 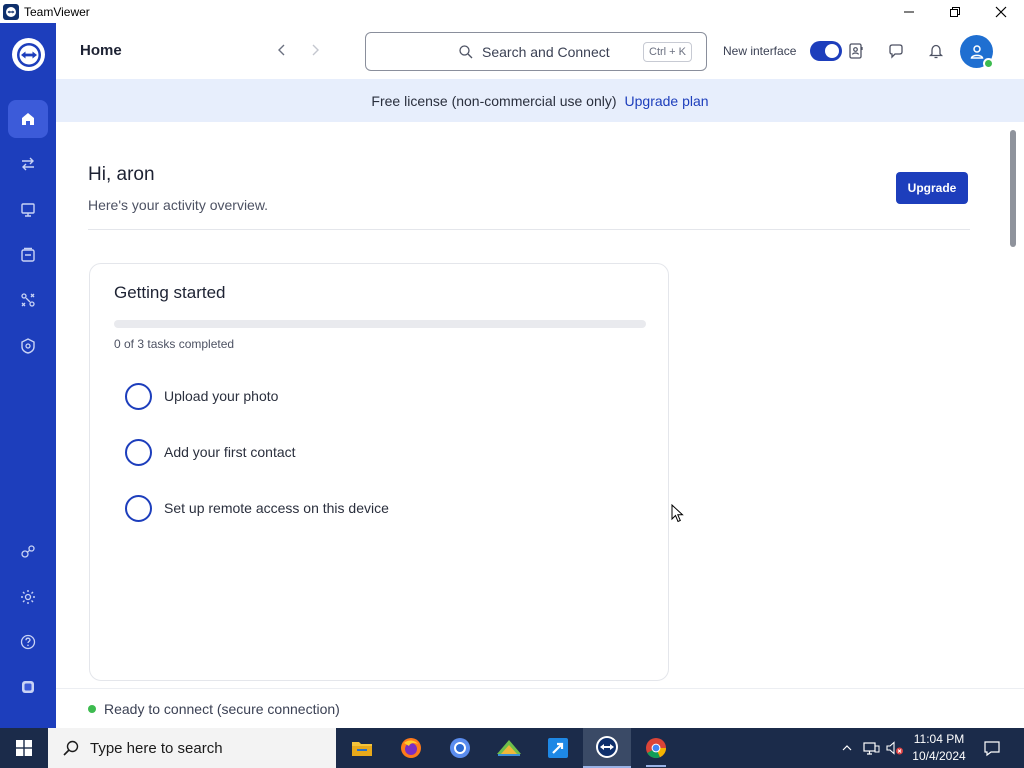 I want to click on windows-taskbar: Type here to search 11:04 PM 10/4/2024, so click(x=512, y=748).